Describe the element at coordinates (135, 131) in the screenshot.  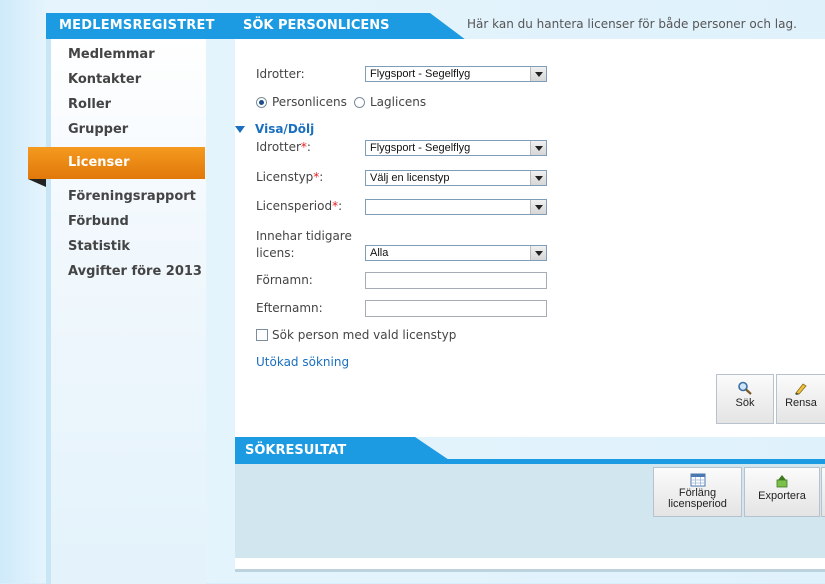
I see `sidebar-item-grupper: Grupper` at that location.